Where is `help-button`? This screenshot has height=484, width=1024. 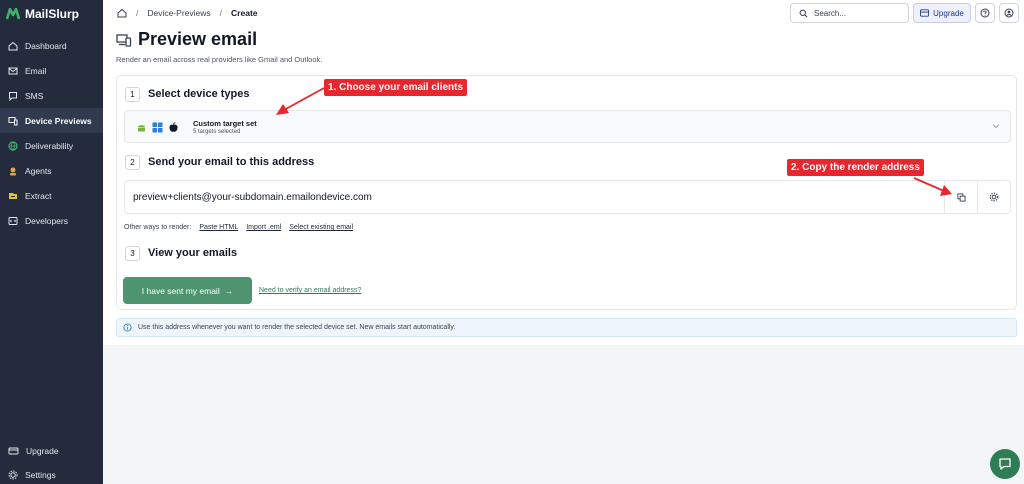 help-button is located at coordinates (985, 13).